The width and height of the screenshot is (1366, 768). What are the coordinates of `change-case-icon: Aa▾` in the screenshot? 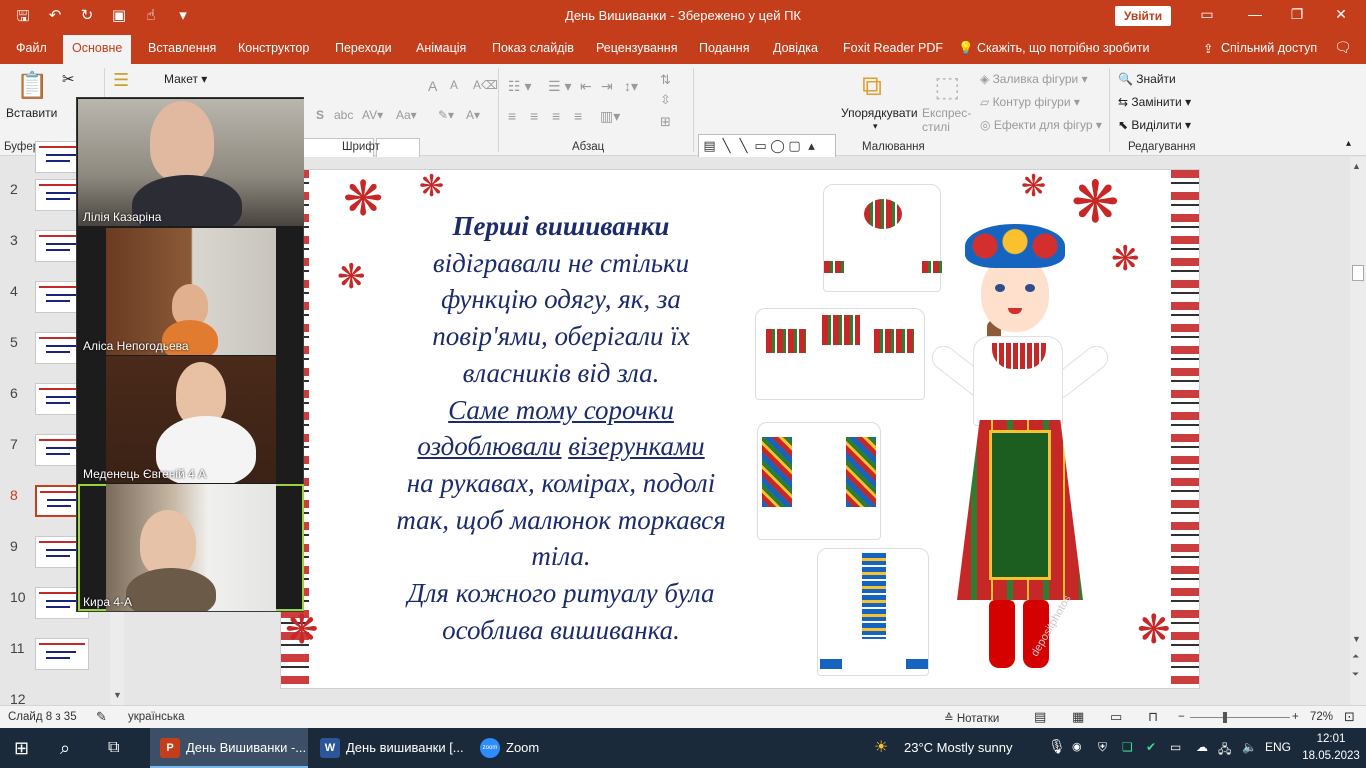 It's located at (406, 115).